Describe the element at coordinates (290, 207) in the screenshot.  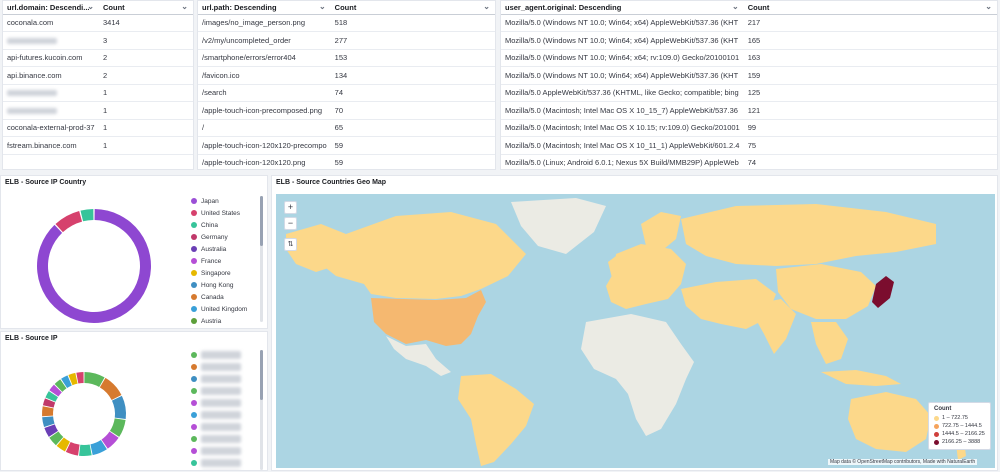
I see `zoom-in-button: +` at that location.